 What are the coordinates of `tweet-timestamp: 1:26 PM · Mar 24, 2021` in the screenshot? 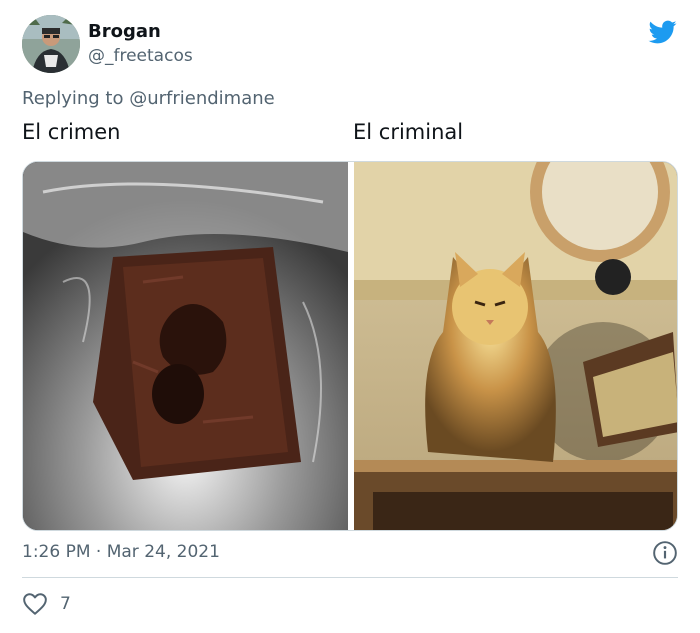 It's located at (121, 552).